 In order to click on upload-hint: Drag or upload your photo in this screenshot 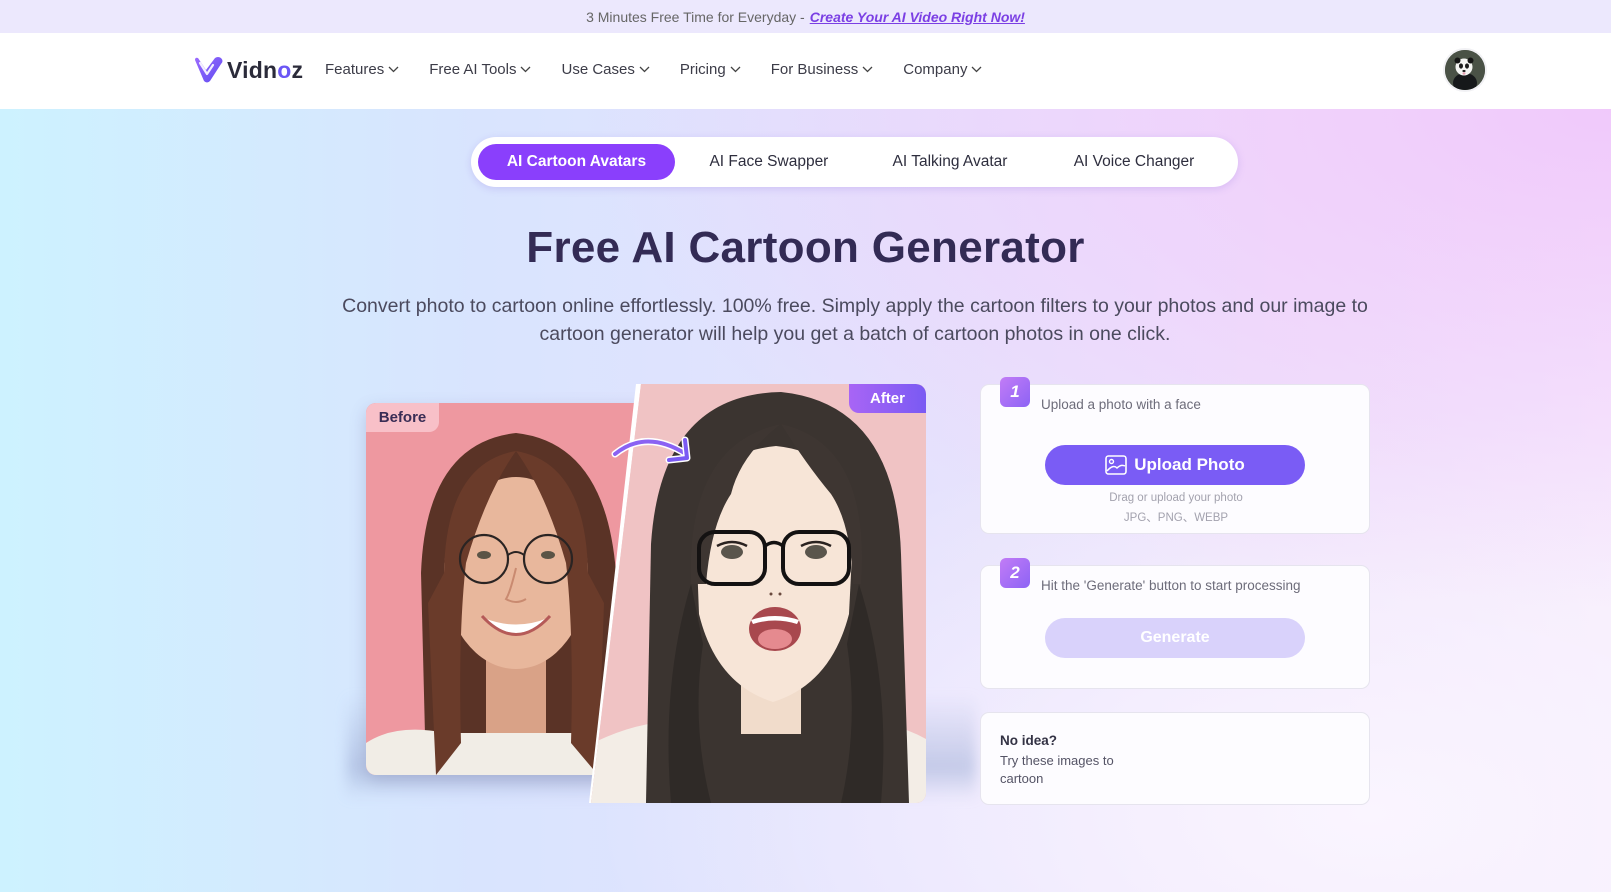, I will do `click(1176, 498)`.